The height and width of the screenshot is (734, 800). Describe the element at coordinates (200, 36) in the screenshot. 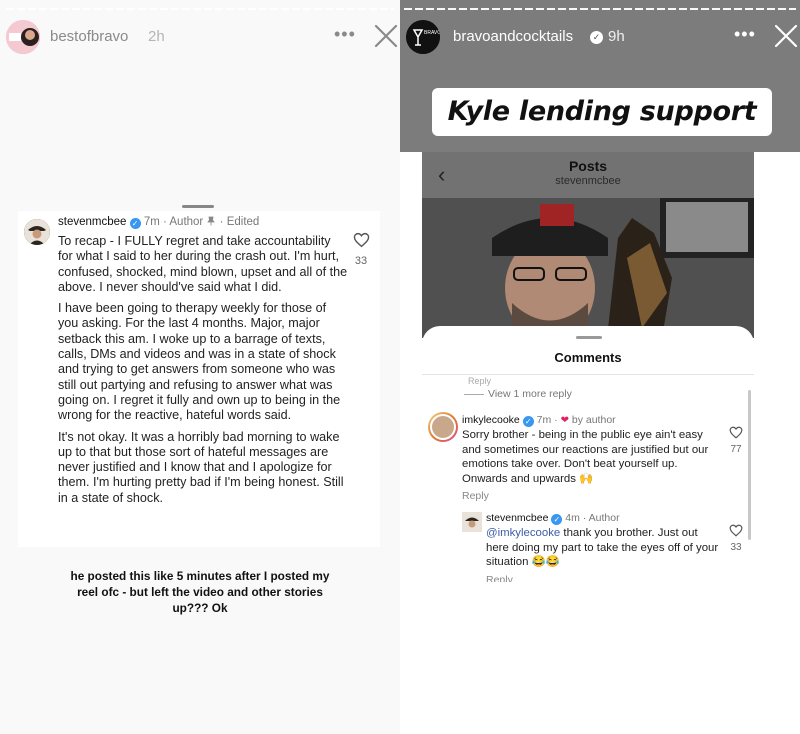

I see `story-header: bestofbravo 2h •••` at that location.